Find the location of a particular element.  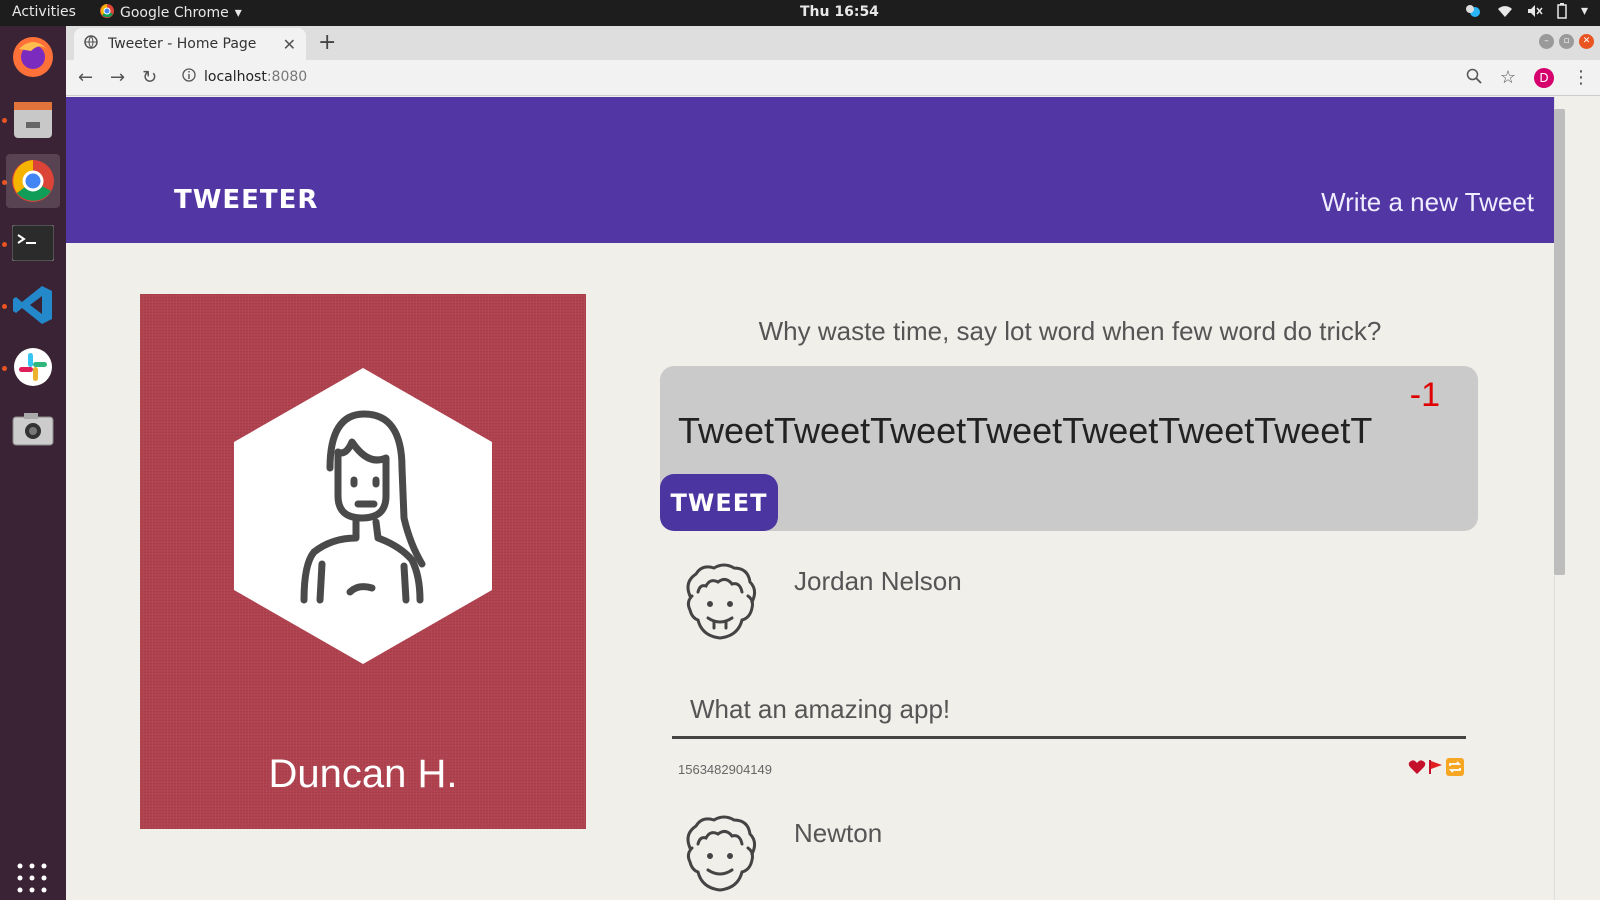

terminal-launcher is located at coordinates (33, 243).